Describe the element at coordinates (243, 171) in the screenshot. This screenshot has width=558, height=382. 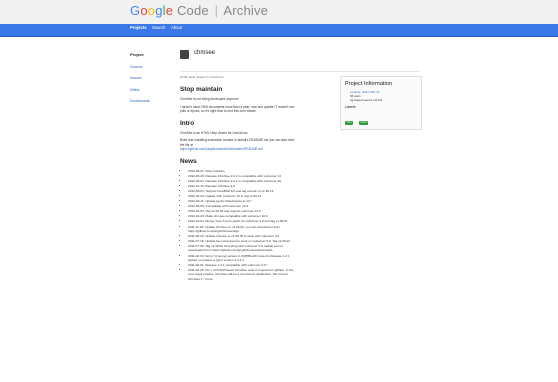
I see `news-item: 2012-08-01: Stop maintain` at that location.